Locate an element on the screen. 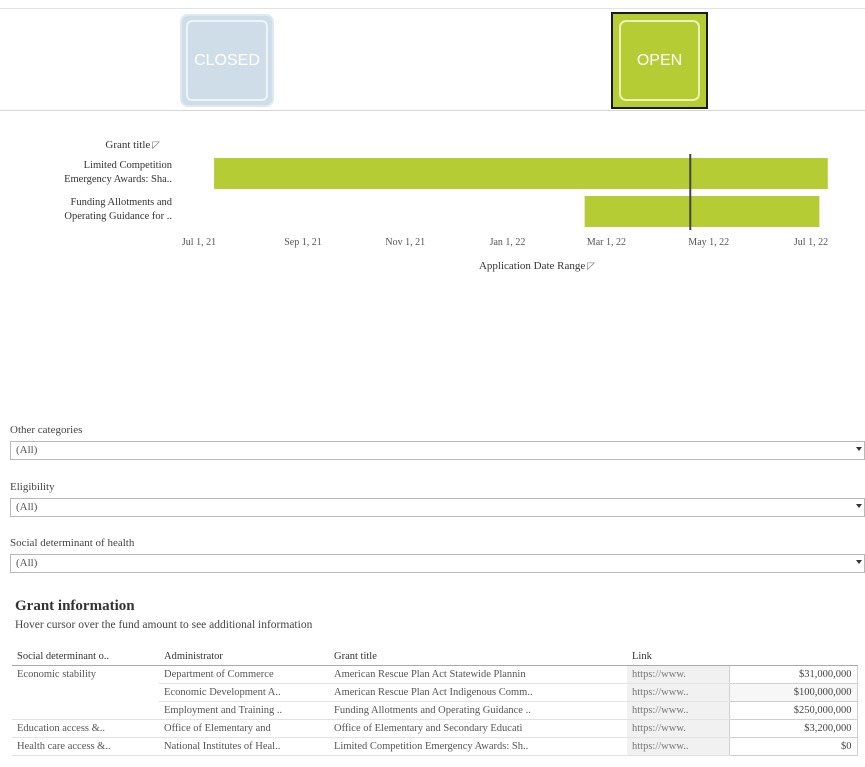  grant-info-title: Grant information is located at coordinates (75, 606).